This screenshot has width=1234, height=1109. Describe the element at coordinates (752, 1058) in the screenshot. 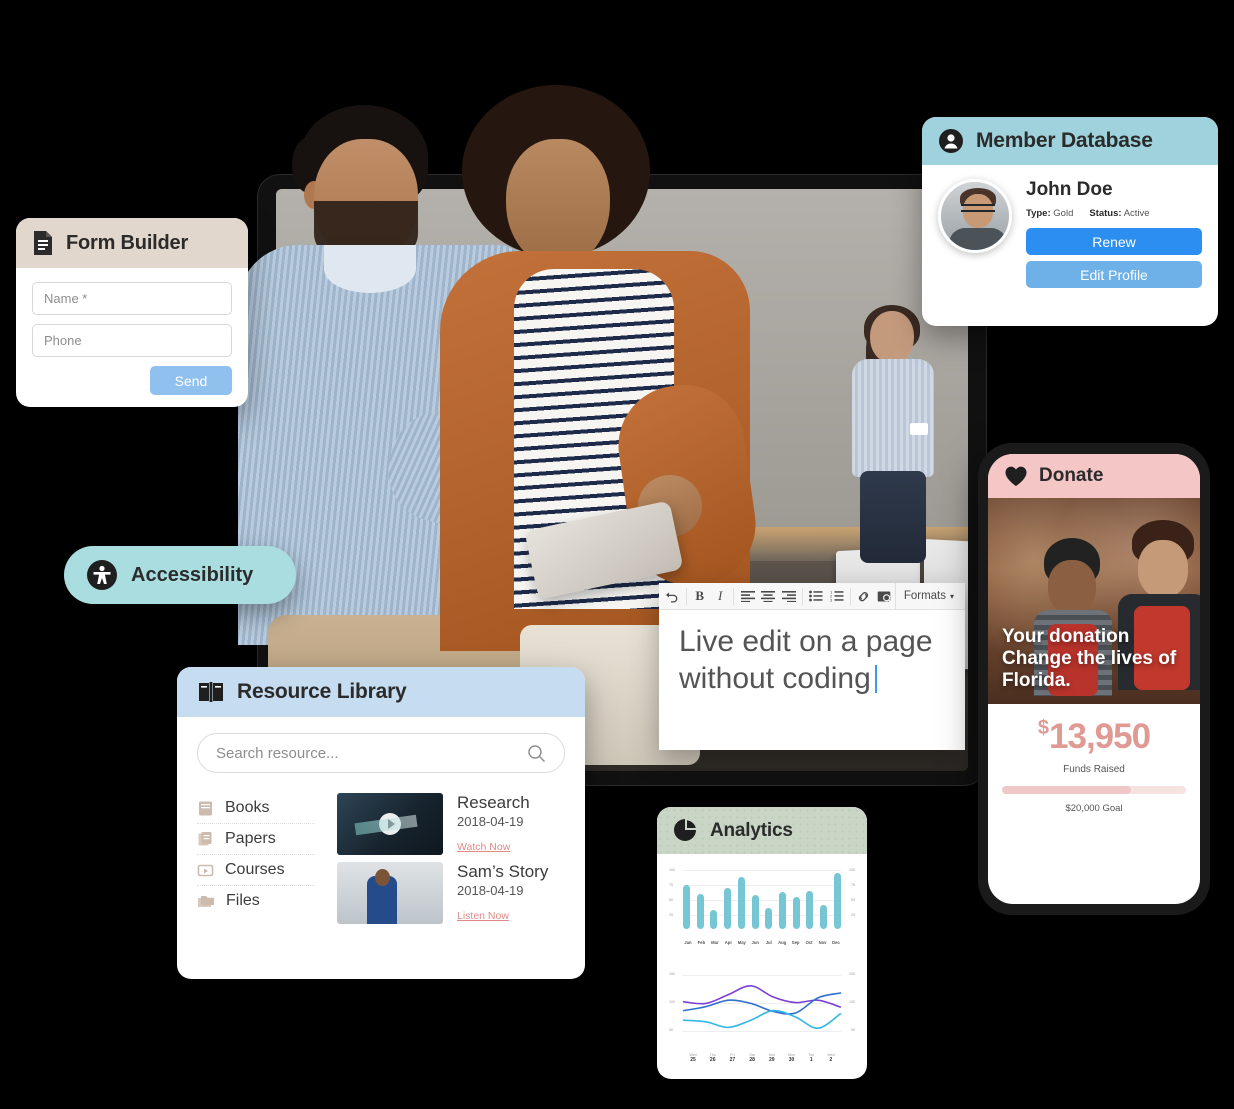

I see `line-x-tick: Sat 28` at that location.